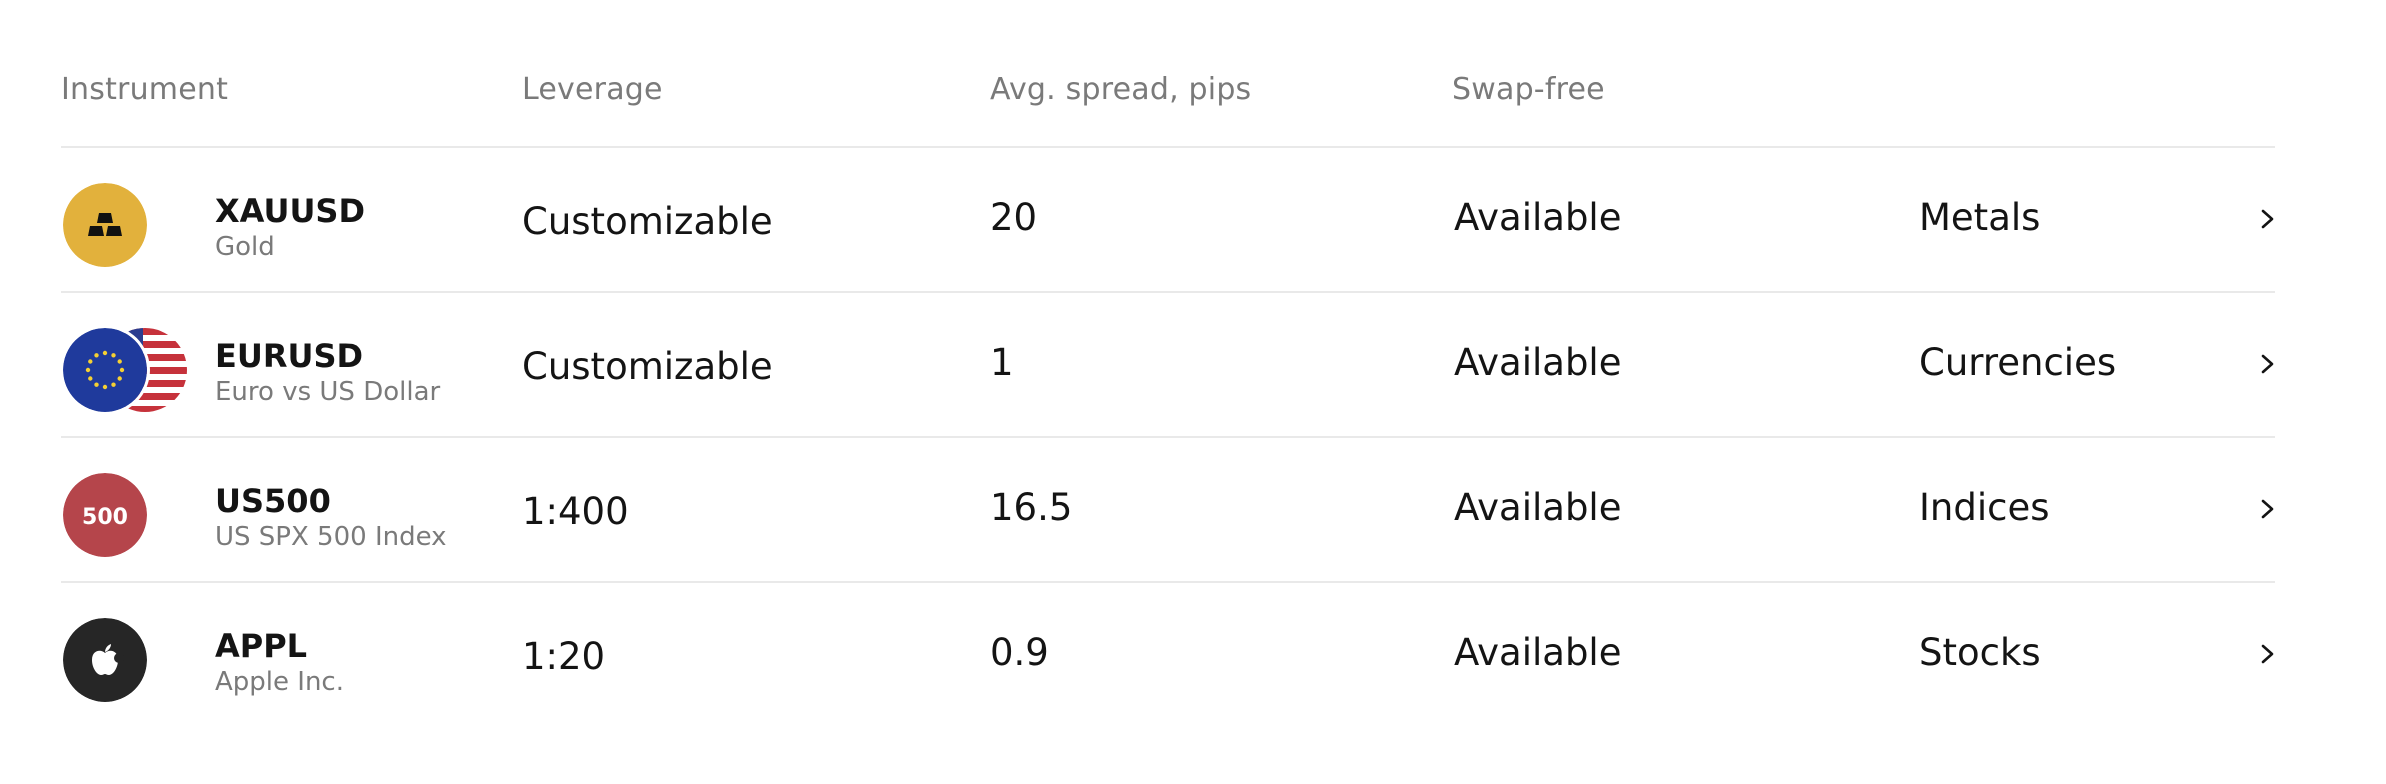 The image size is (2386, 784). What do you see at coordinates (279, 682) in the screenshot?
I see `instrument-description: Apple Inc.` at bounding box center [279, 682].